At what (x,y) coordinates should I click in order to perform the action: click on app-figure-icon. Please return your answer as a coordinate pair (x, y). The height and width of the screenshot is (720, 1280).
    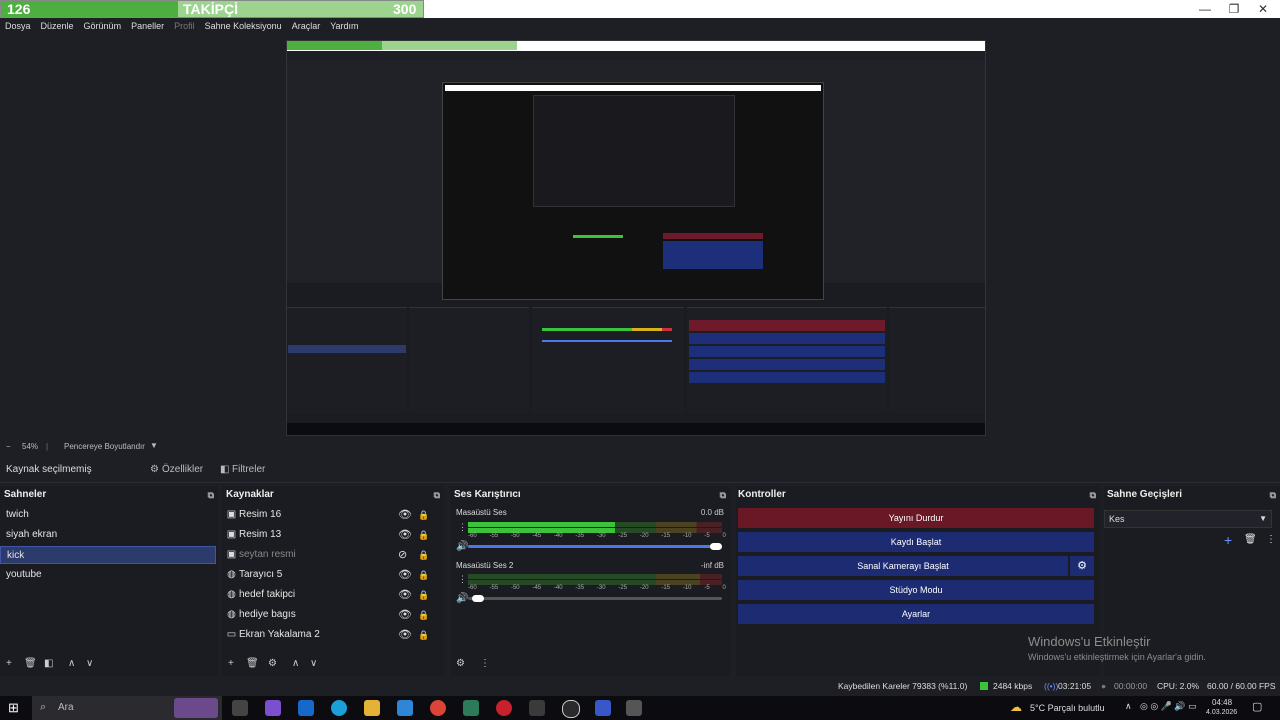
    Looking at the image, I should click on (537, 708).